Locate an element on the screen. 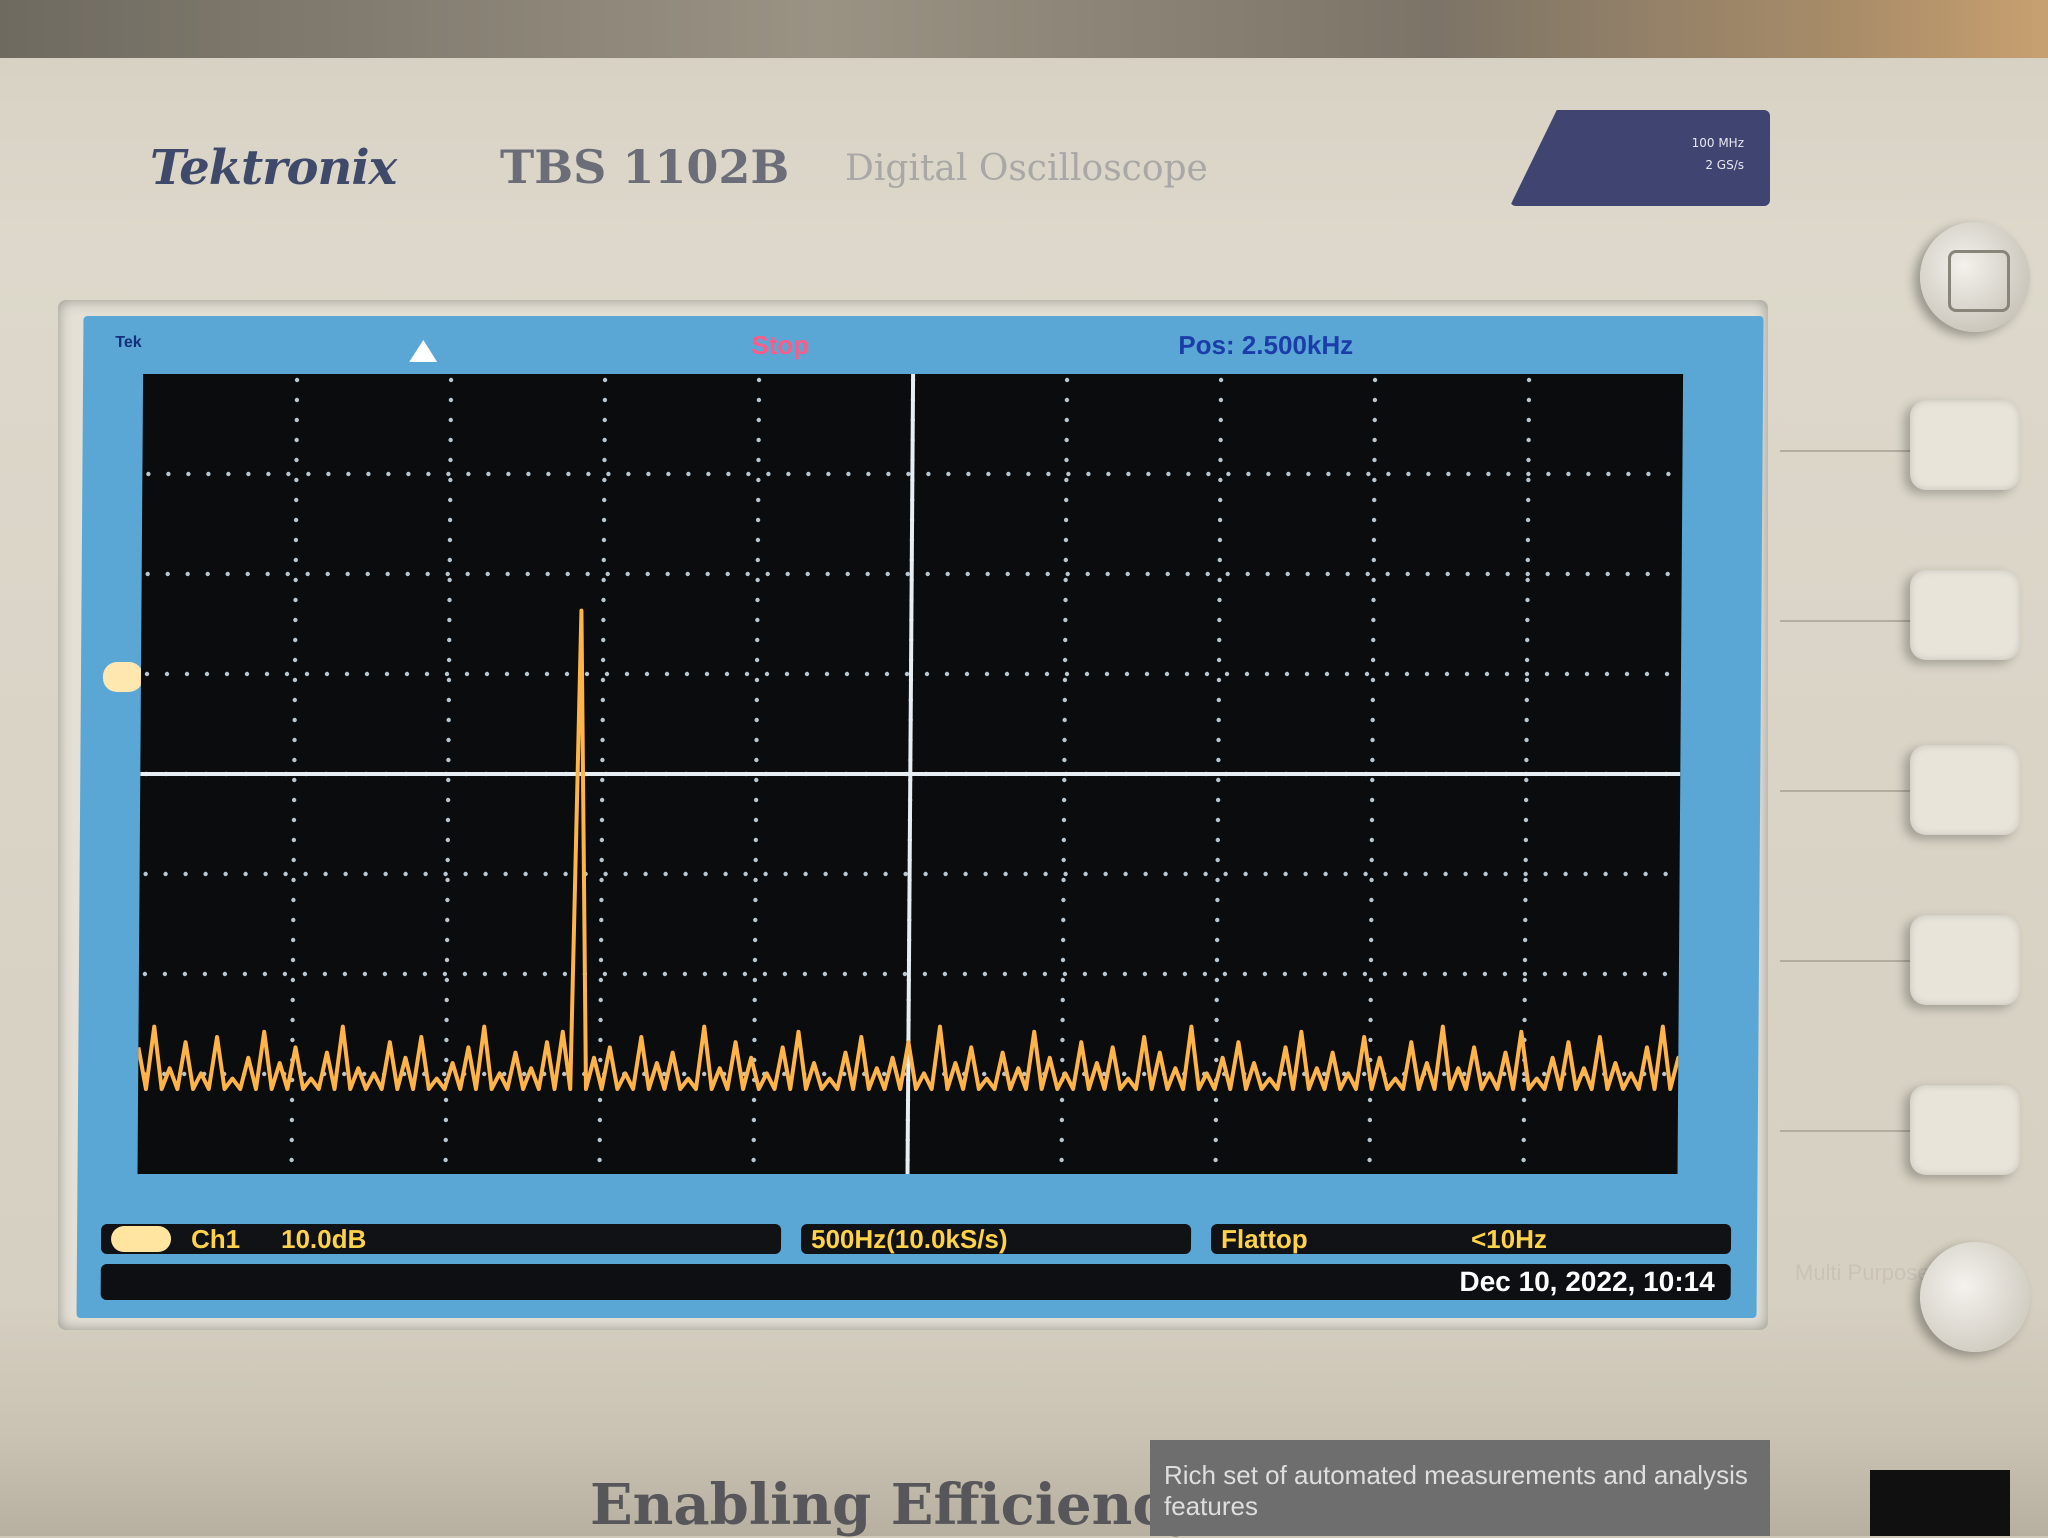  save-icon is located at coordinates (1979, 281).